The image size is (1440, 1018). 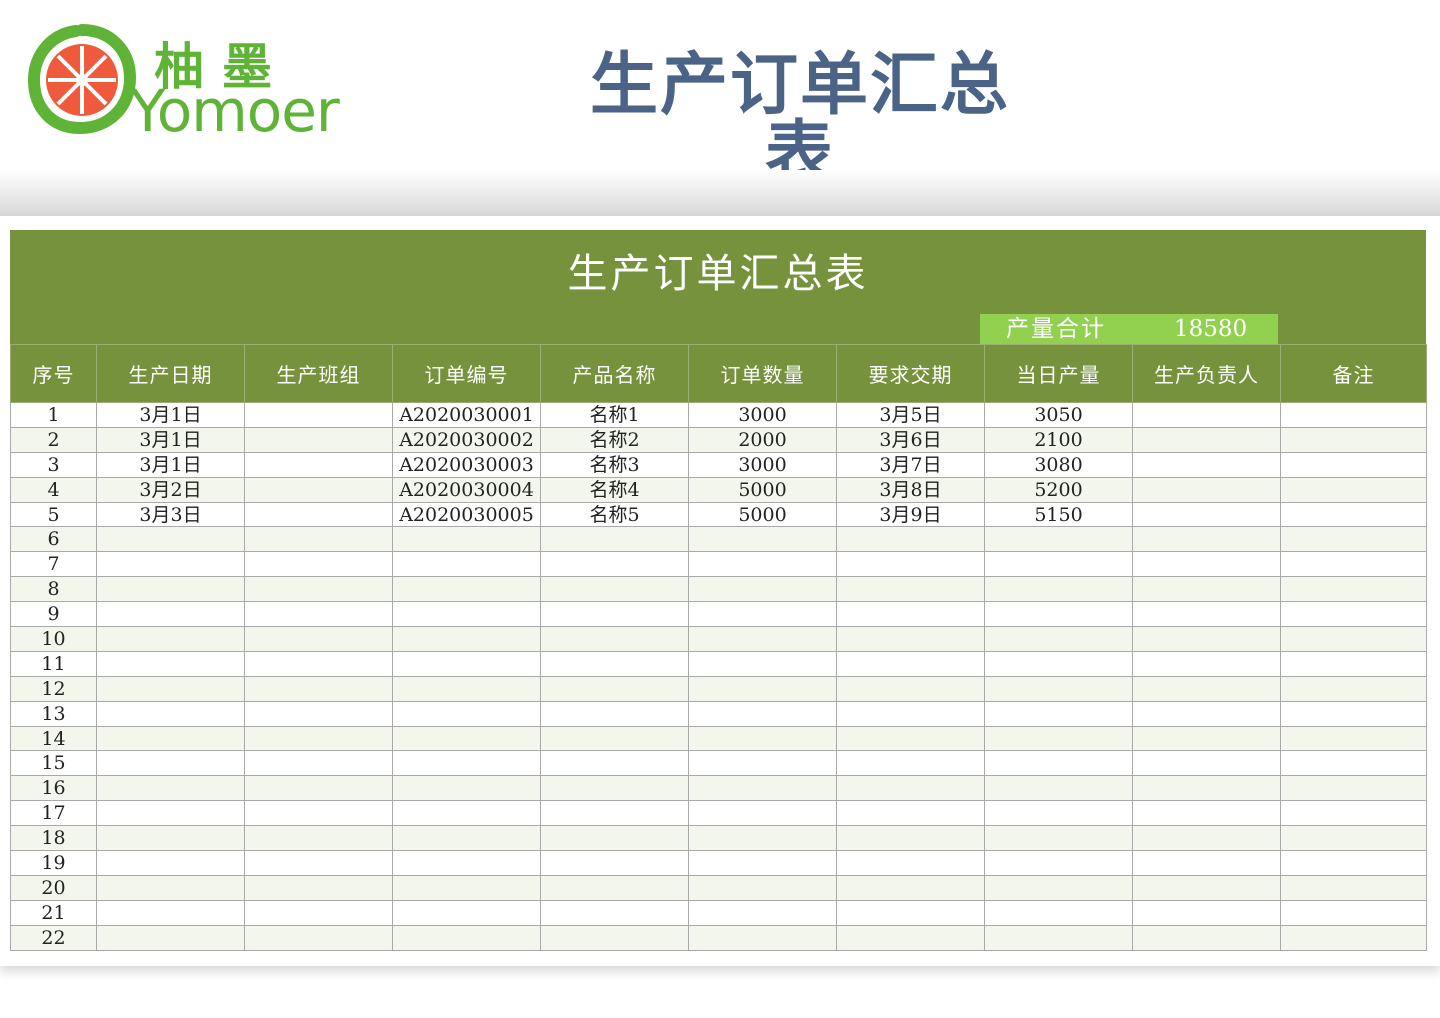 What do you see at coordinates (762, 415) in the screenshot?
I see `table-cell: 3000` at bounding box center [762, 415].